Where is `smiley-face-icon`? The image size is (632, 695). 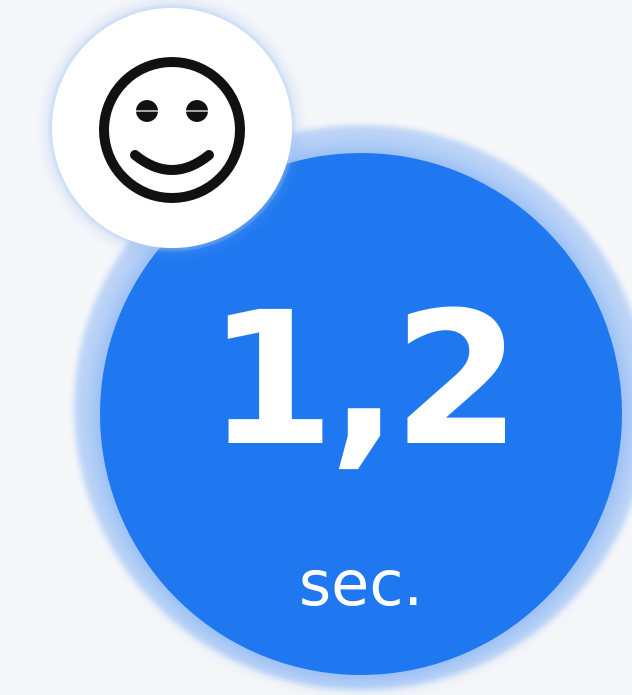
smiley-face-icon is located at coordinates (172, 130).